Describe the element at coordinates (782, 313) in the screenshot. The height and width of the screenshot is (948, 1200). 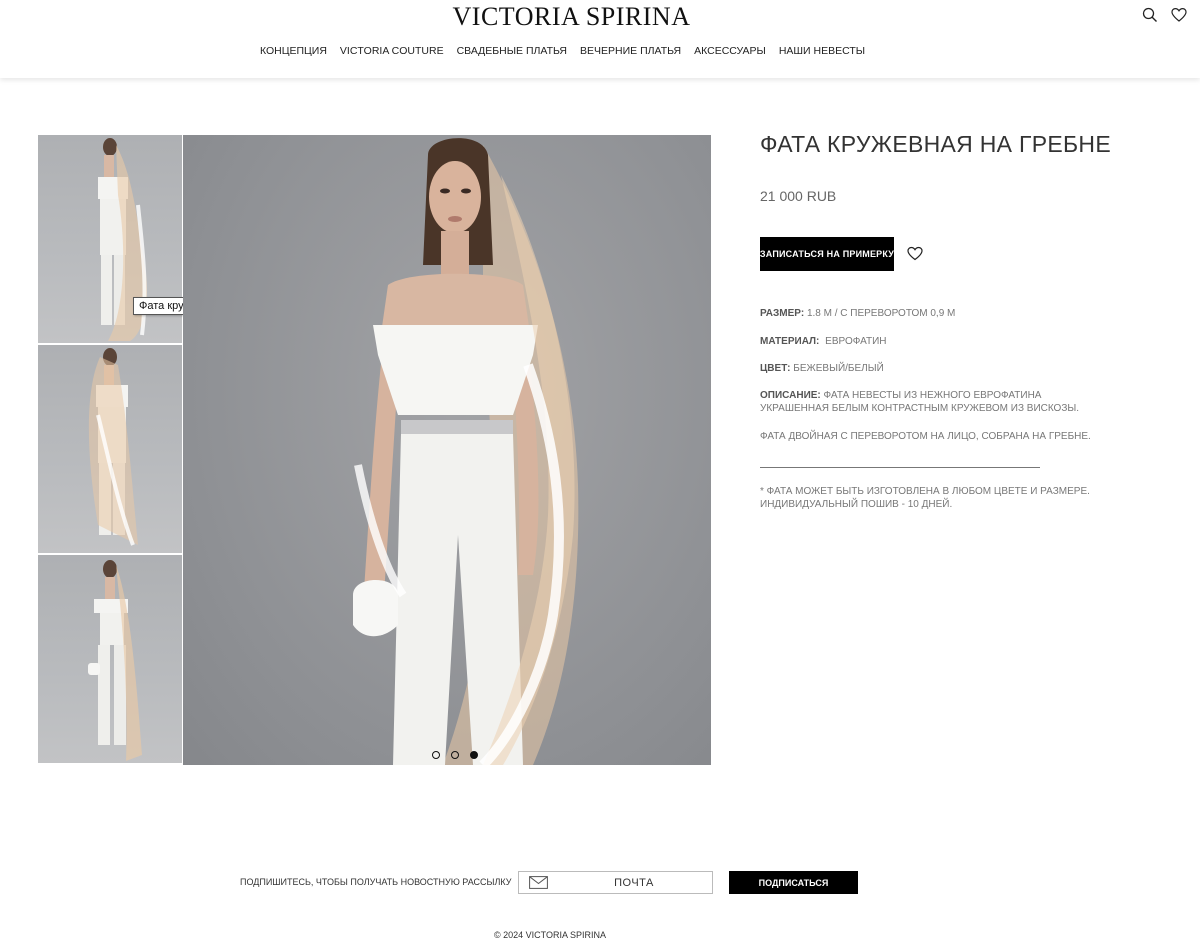
I see `spec-size-label: РАЗМЕР:` at that location.